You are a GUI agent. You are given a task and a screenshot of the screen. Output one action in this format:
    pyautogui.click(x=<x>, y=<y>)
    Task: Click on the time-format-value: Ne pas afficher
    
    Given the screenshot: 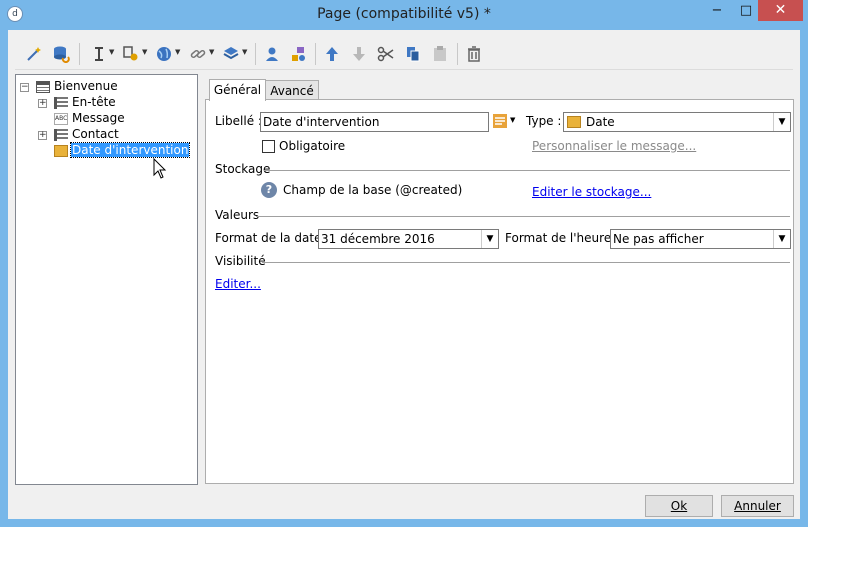 What is the action you would take?
    pyautogui.click(x=658, y=239)
    